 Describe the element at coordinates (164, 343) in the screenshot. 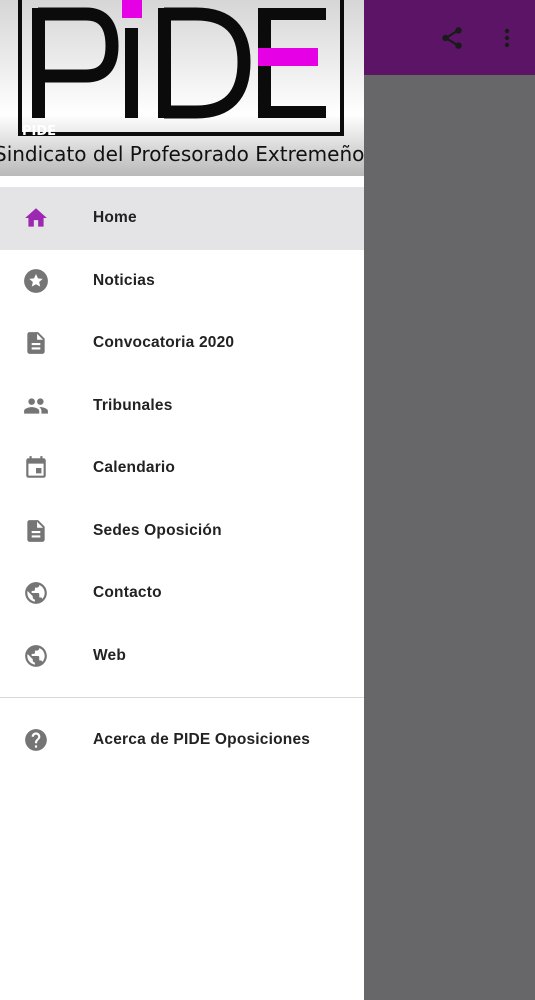

I see `menu-item-label: Convocatoria 2020` at that location.